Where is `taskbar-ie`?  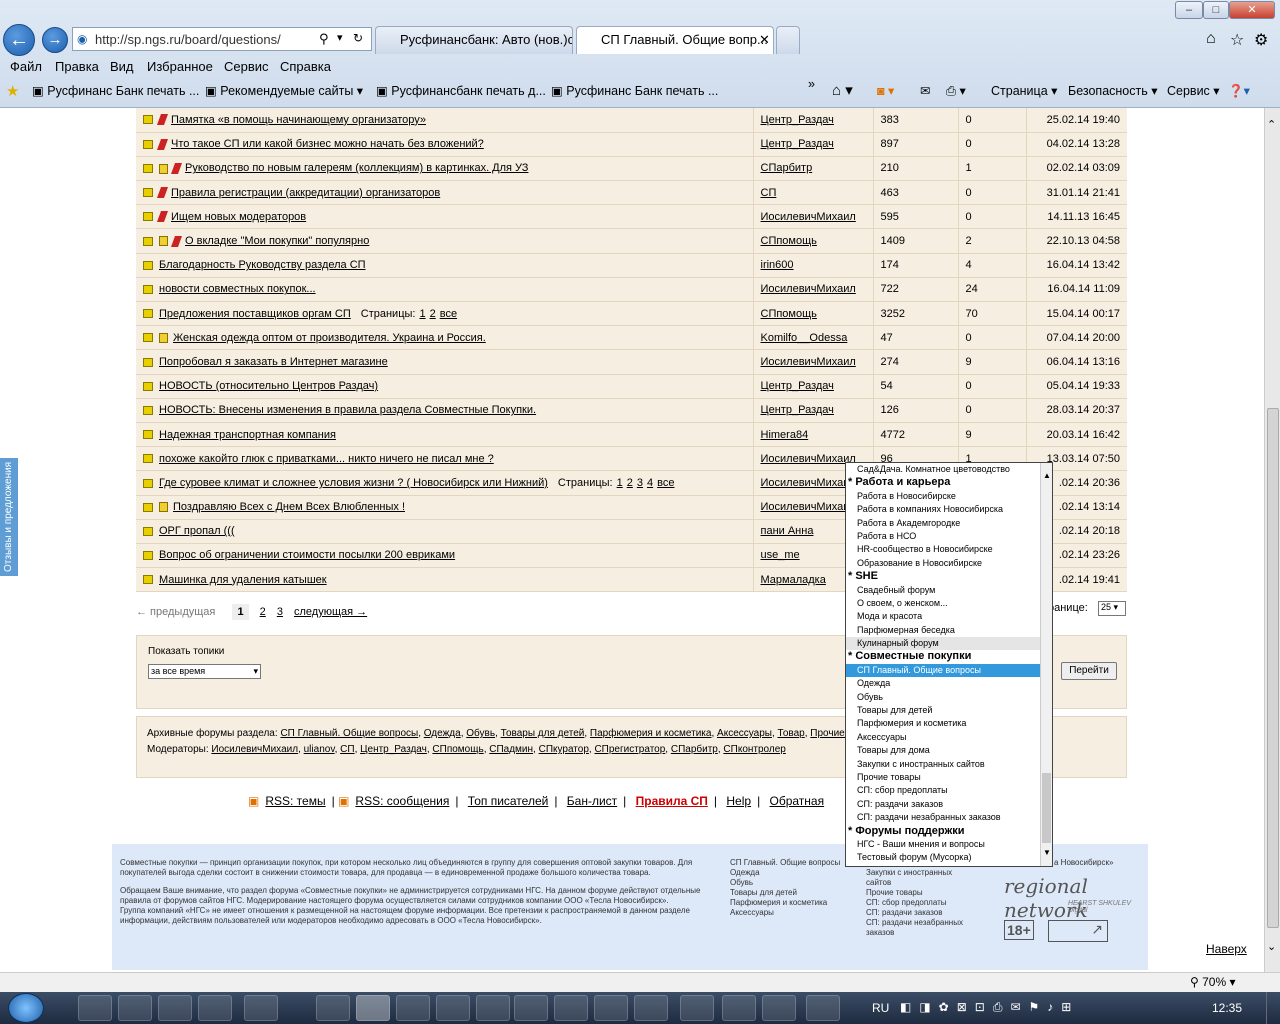
taskbar-ie is located at coordinates (373, 1008).